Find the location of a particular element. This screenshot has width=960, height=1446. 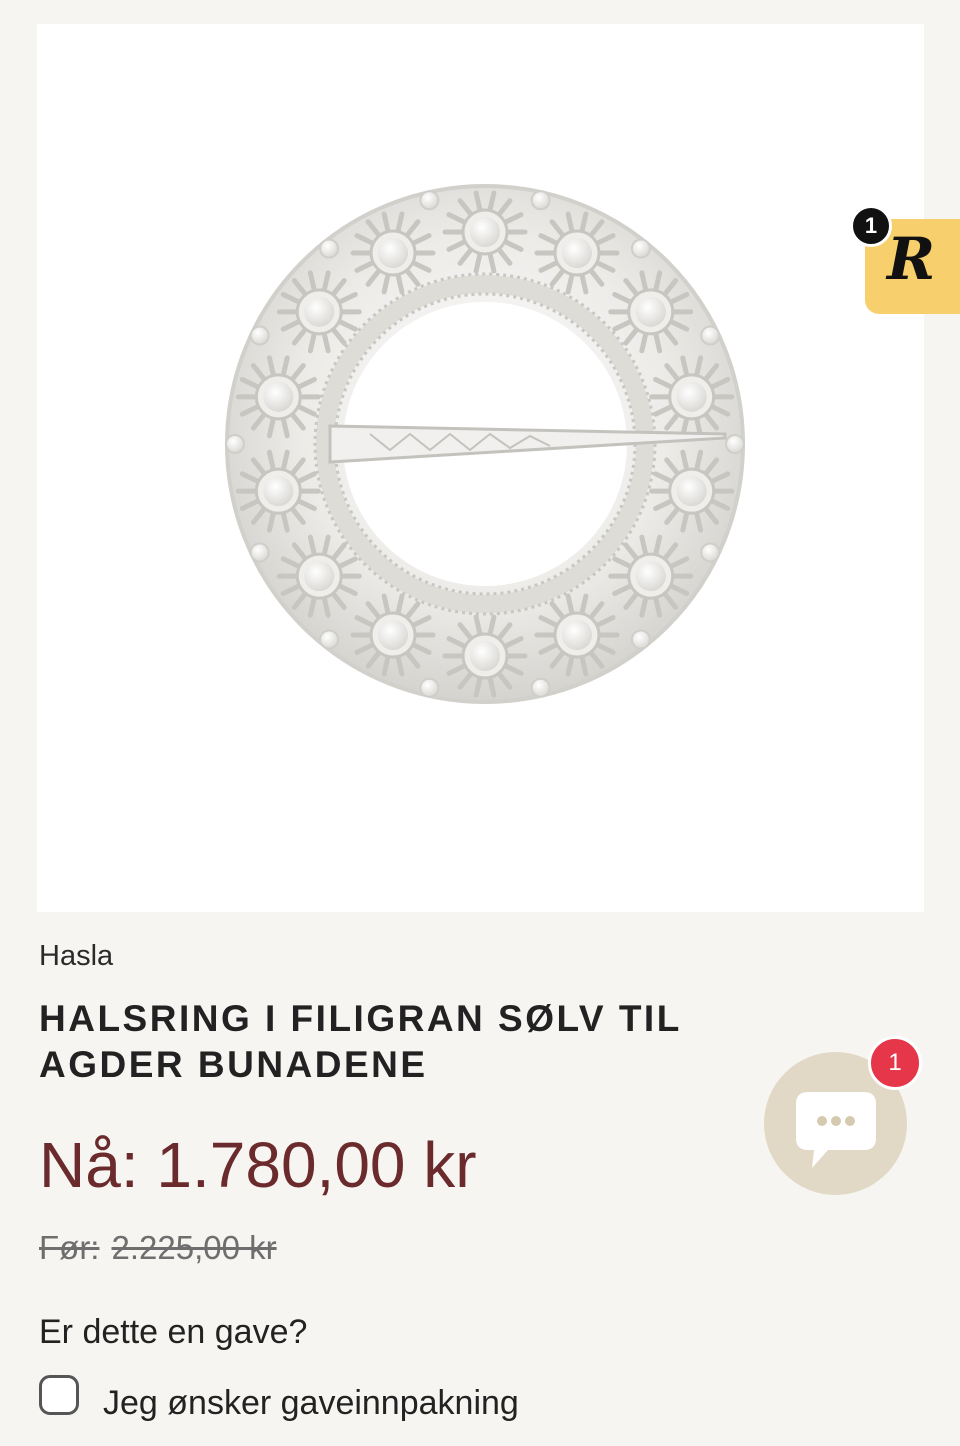

rewards-icon: R is located at coordinates (911, 259).